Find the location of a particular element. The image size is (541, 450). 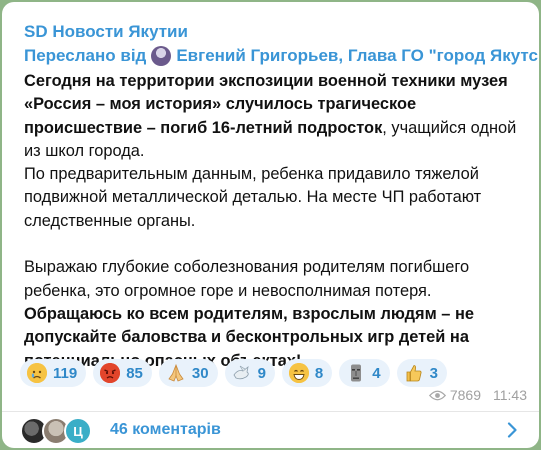

views-count: 7869 is located at coordinates (465, 395).